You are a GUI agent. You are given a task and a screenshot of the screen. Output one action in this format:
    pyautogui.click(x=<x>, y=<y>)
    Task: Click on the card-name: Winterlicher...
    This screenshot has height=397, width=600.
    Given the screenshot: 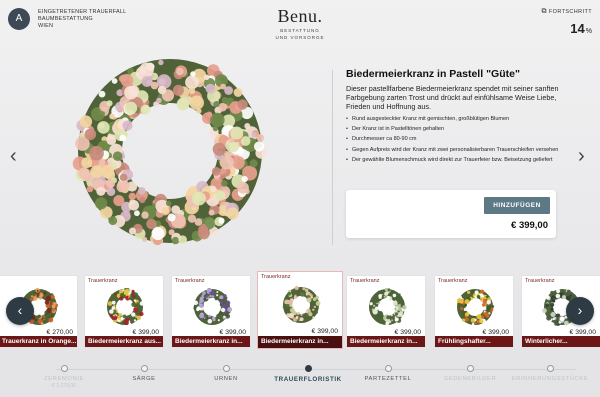 What is the action you would take?
    pyautogui.click(x=561, y=341)
    